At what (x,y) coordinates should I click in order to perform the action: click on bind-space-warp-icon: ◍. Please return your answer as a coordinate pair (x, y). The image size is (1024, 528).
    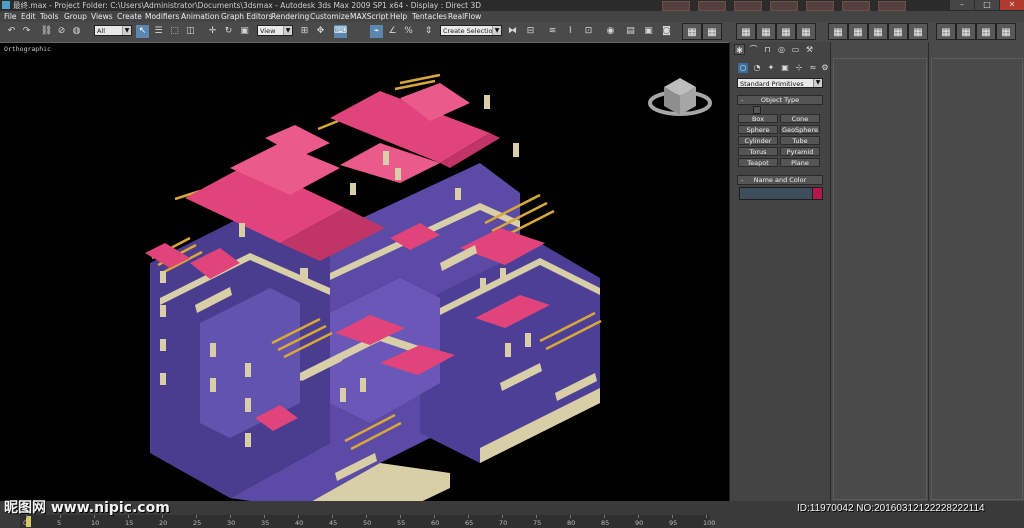
    Looking at the image, I should click on (76, 31).